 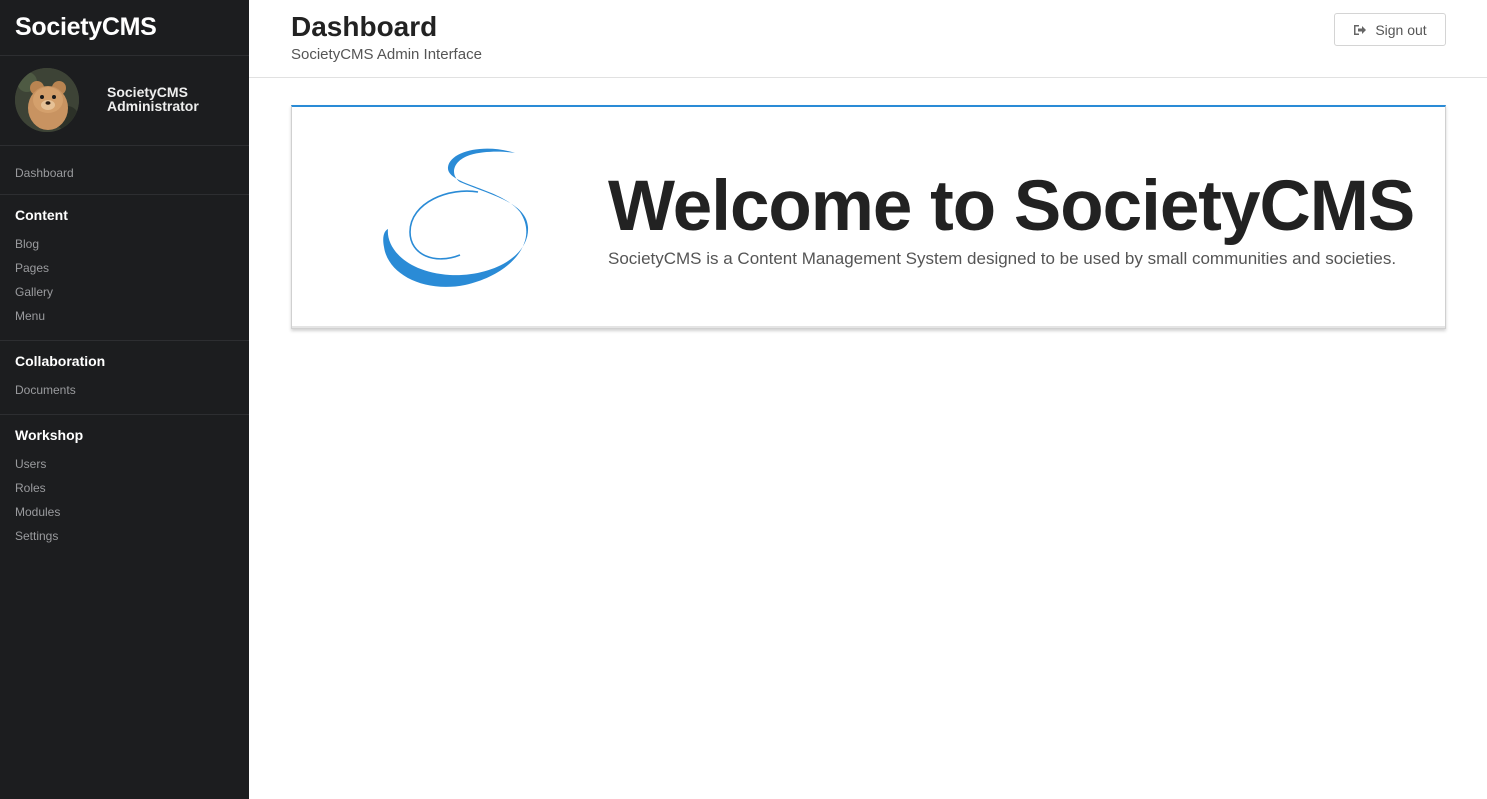 What do you see at coordinates (364, 26) in the screenshot?
I see `page-title: Dashboard` at bounding box center [364, 26].